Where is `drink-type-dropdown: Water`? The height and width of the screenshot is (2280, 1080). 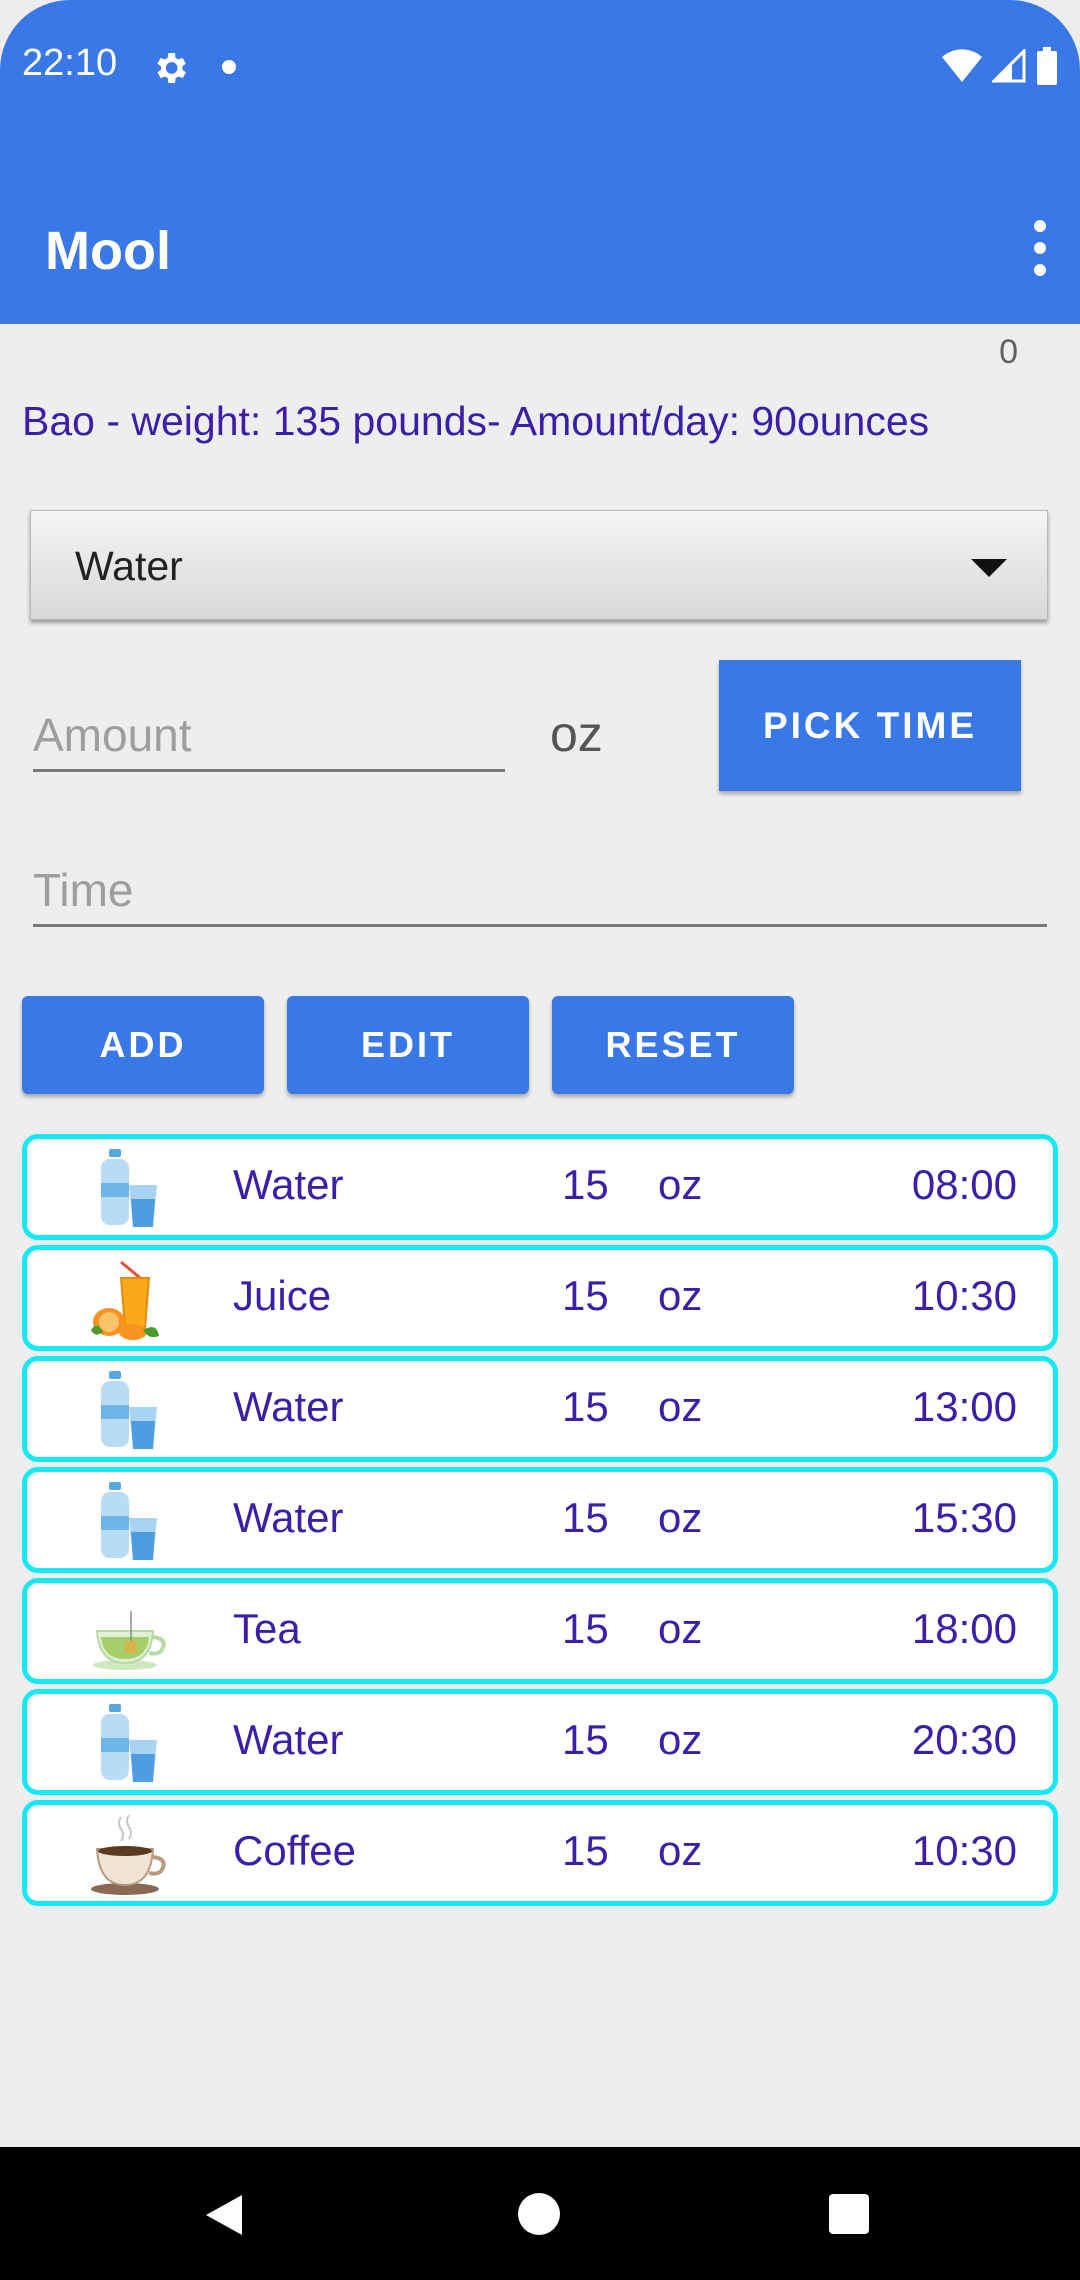 drink-type-dropdown: Water is located at coordinates (539, 565).